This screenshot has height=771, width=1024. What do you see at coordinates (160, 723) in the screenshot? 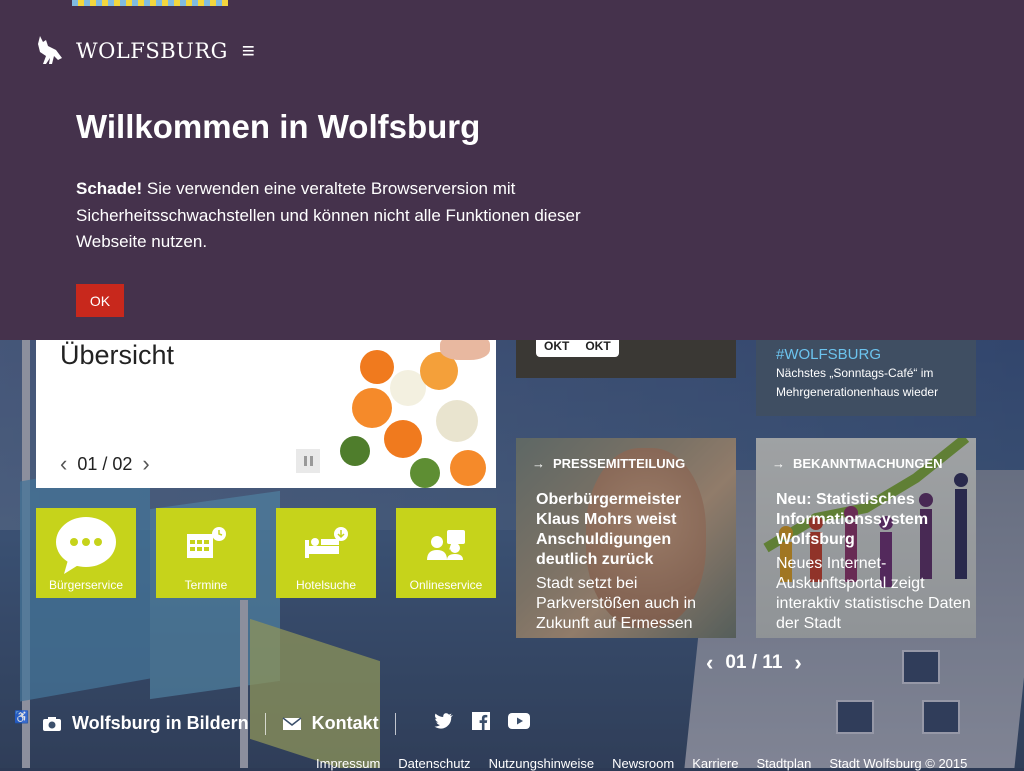
I see `footer-link-label: Wolfsburg in Bildern` at bounding box center [160, 723].